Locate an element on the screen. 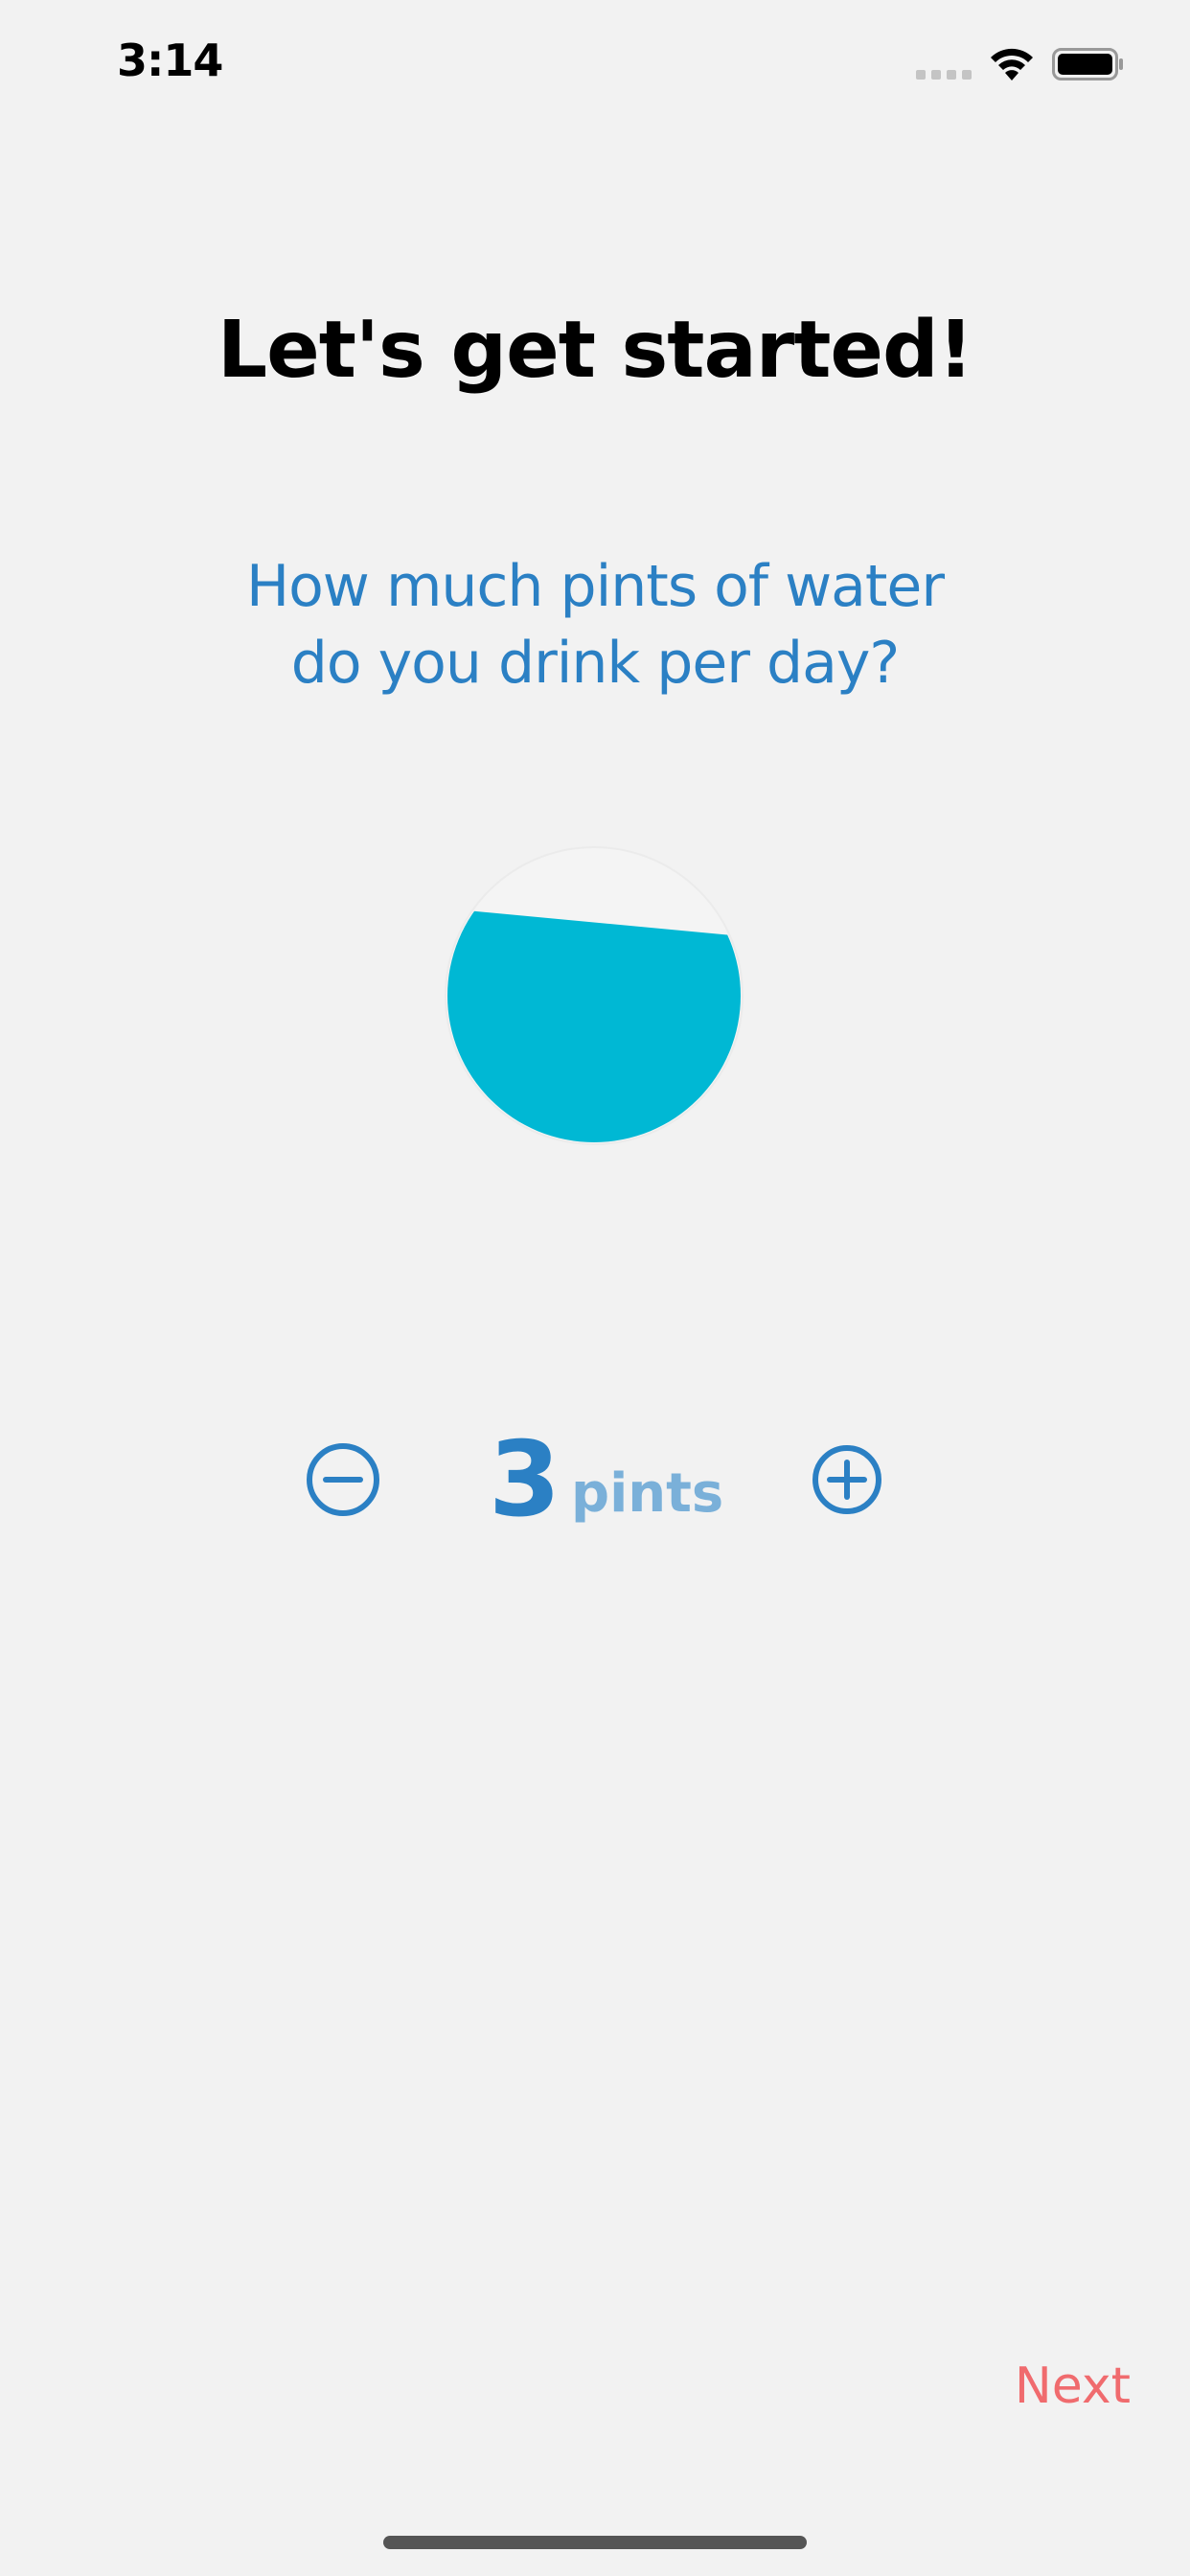  home-indicator is located at coordinates (595, 2542).